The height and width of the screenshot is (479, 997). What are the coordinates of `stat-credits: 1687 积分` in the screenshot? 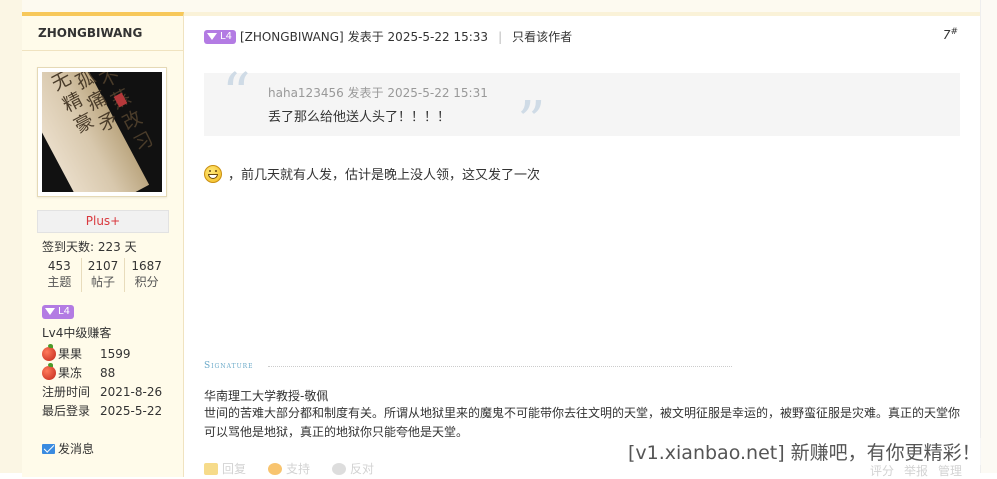 It's located at (146, 275).